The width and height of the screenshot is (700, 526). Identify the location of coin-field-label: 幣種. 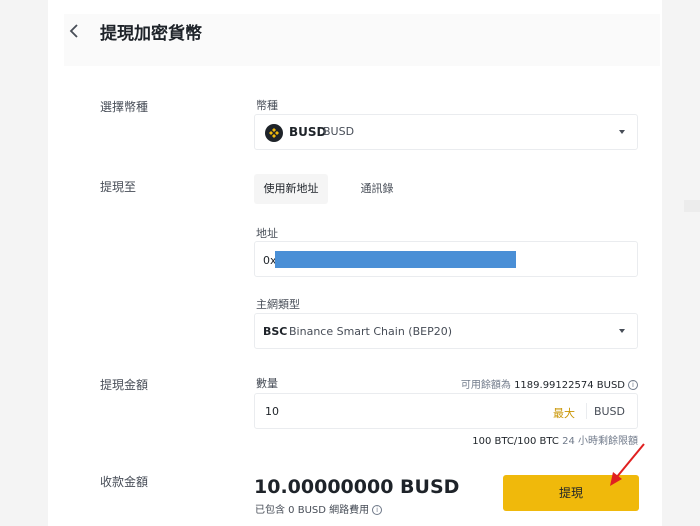
(267, 105).